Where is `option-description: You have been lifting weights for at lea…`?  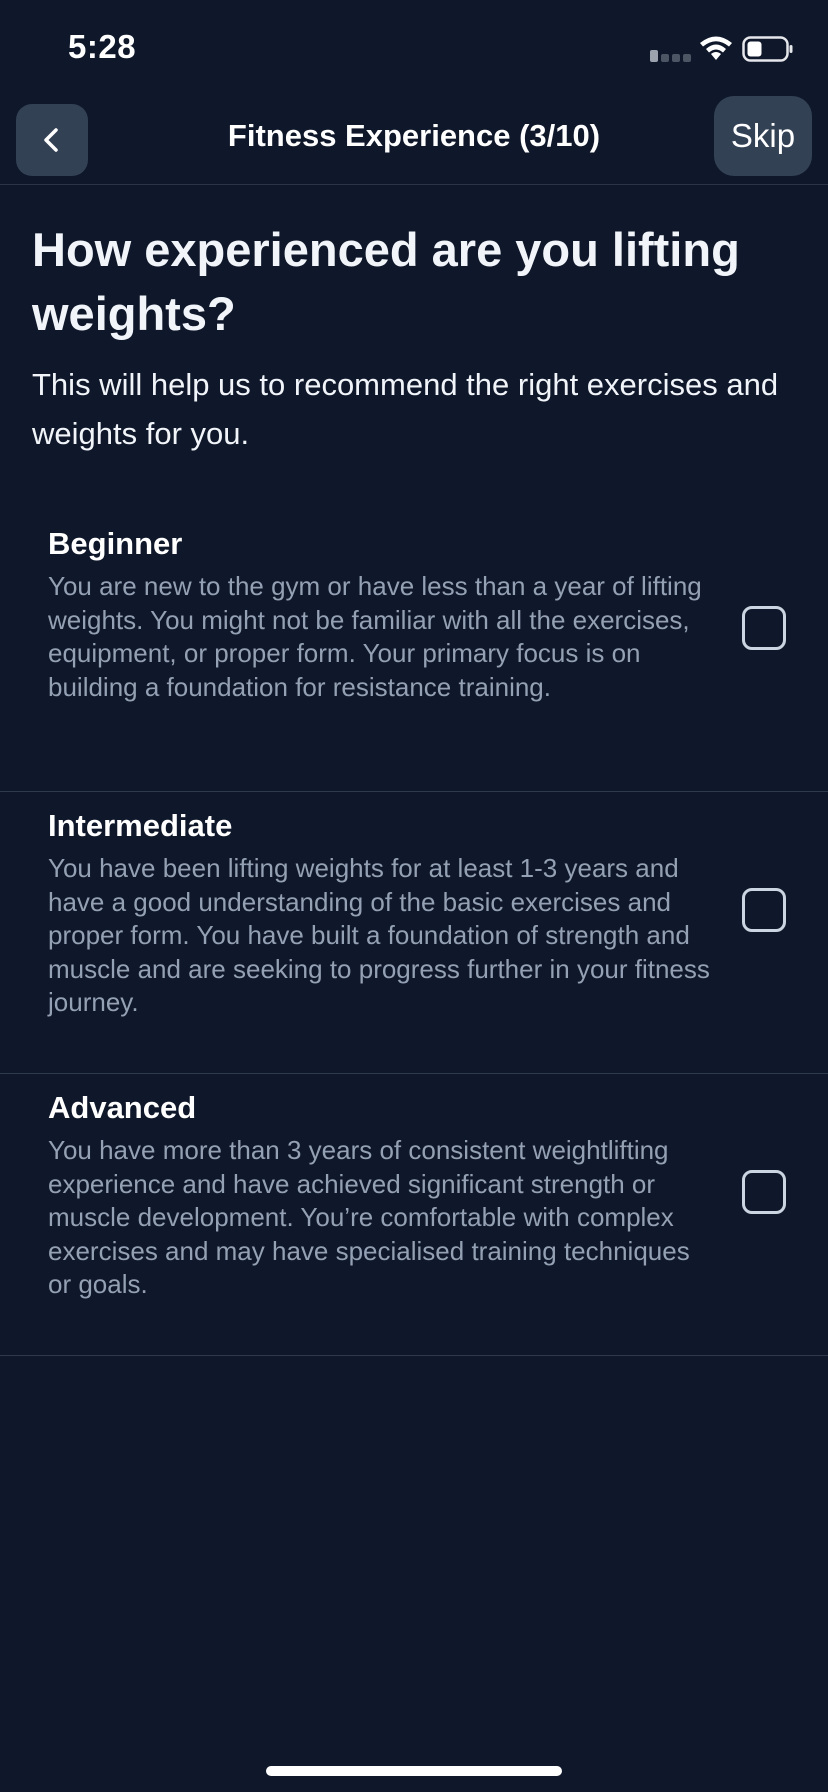 option-description: You have been lifting weights for at lea… is located at coordinates (379, 935).